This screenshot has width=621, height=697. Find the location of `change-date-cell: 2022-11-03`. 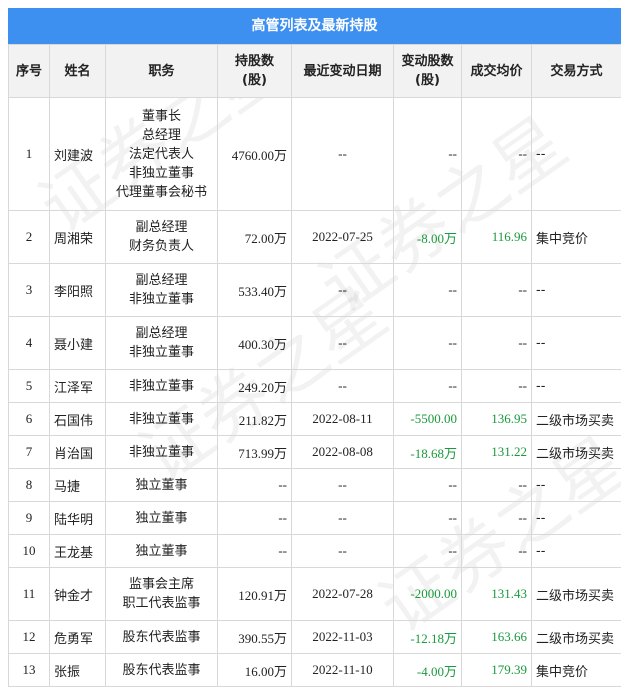

change-date-cell: 2022-11-03 is located at coordinates (342, 637).